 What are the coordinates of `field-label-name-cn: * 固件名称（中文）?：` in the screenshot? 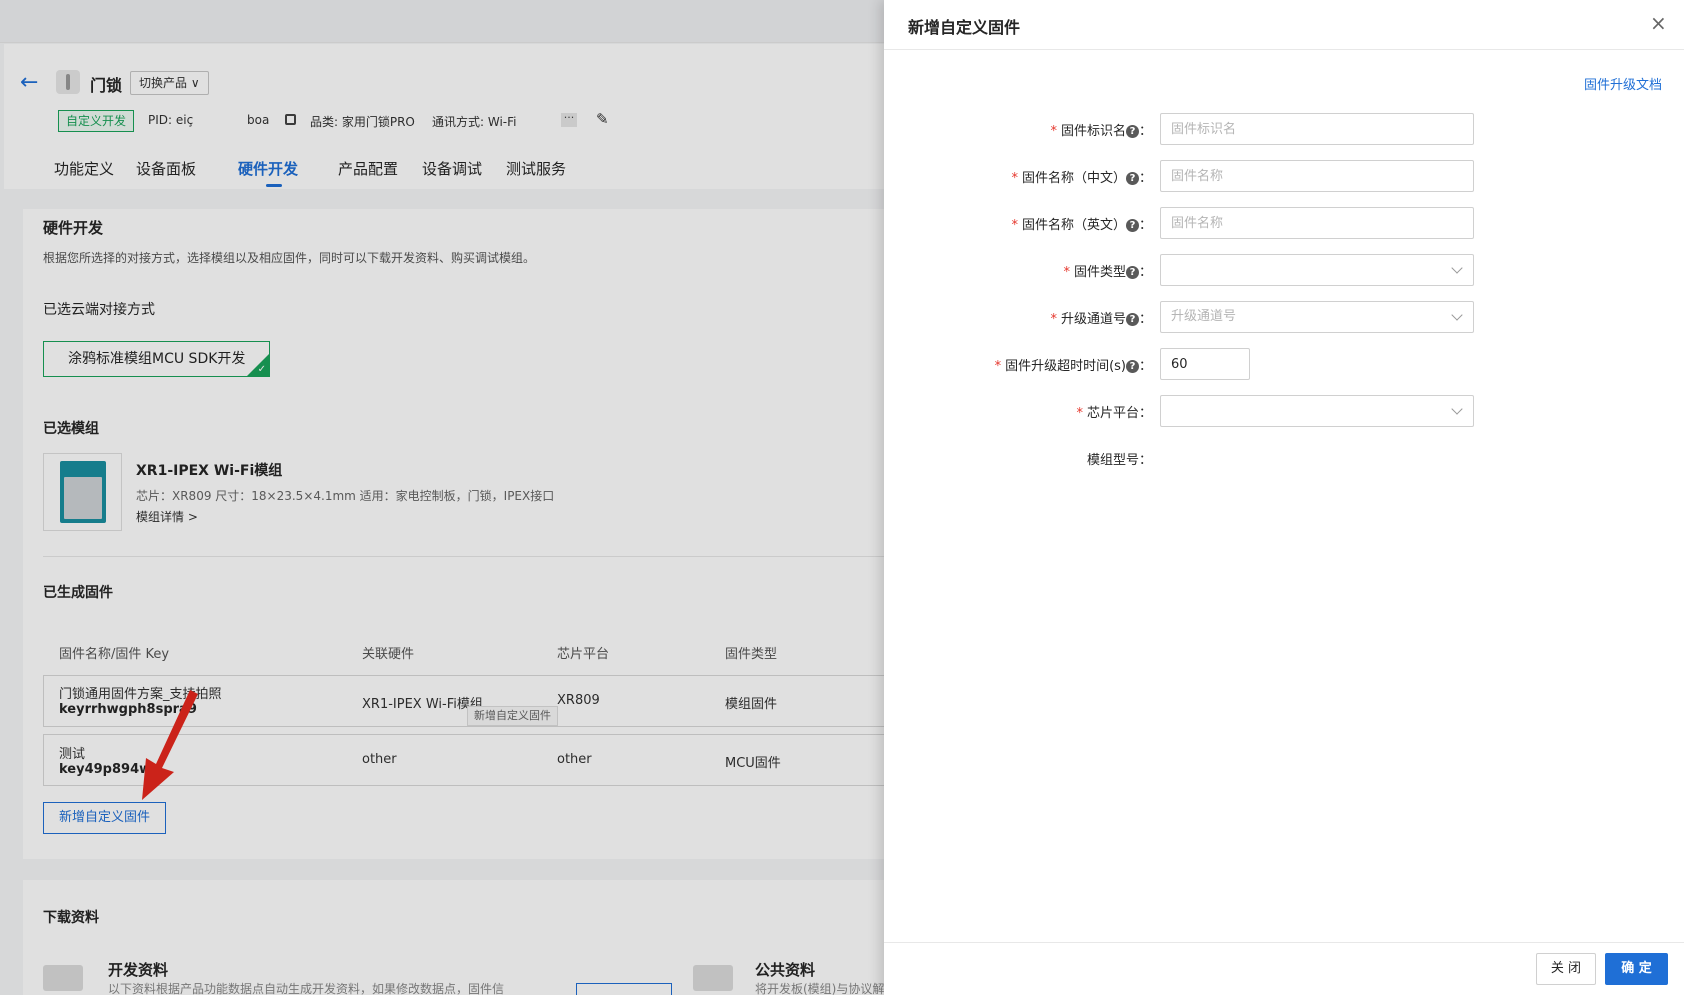 It's located at (1081, 176).